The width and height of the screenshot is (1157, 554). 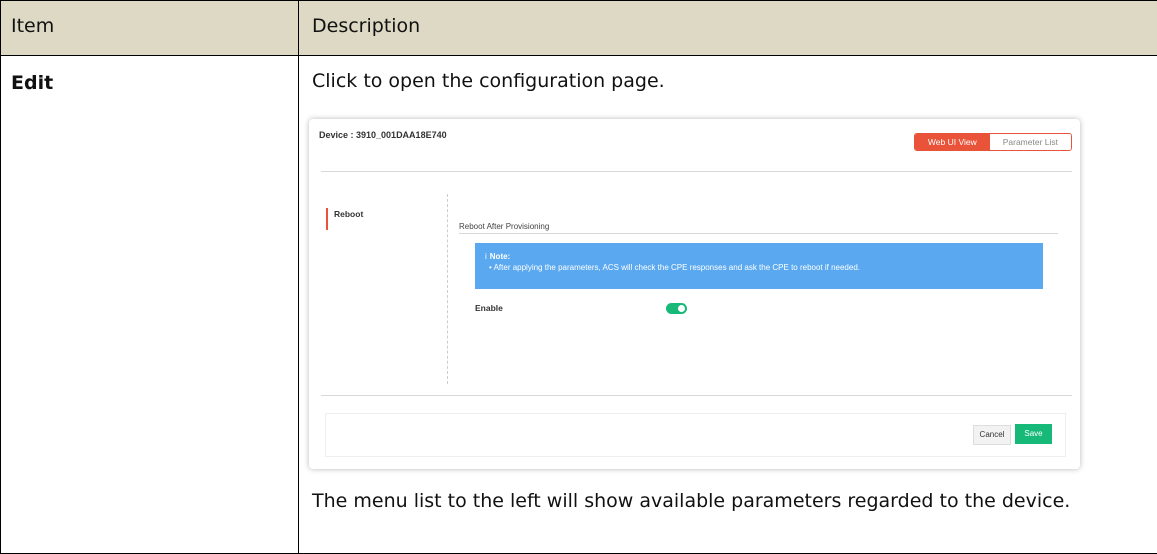 I want to click on save-button: Save, so click(x=1033, y=434).